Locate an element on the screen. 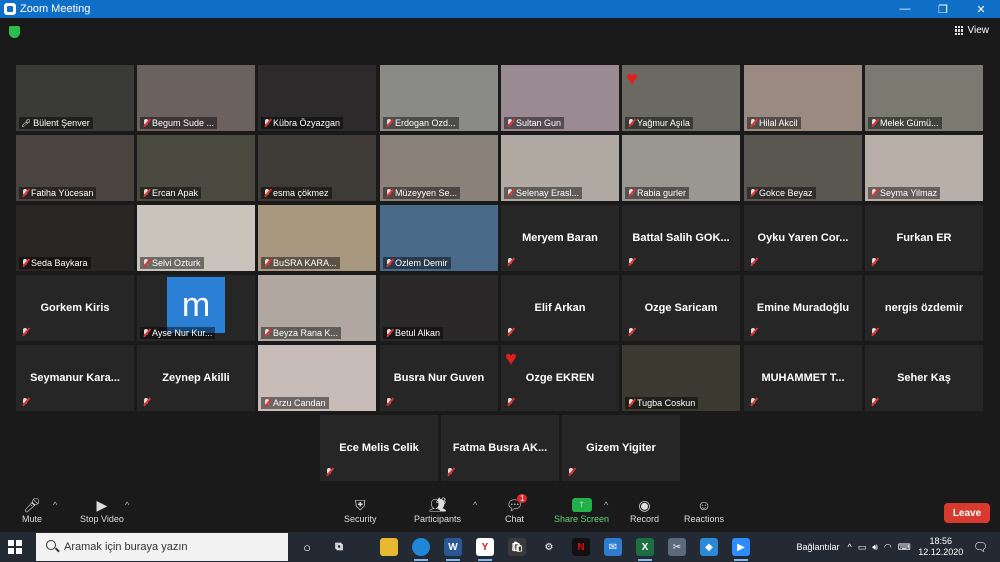 The height and width of the screenshot is (562, 1000). participant-tile: Betul Alkan is located at coordinates (439, 308).